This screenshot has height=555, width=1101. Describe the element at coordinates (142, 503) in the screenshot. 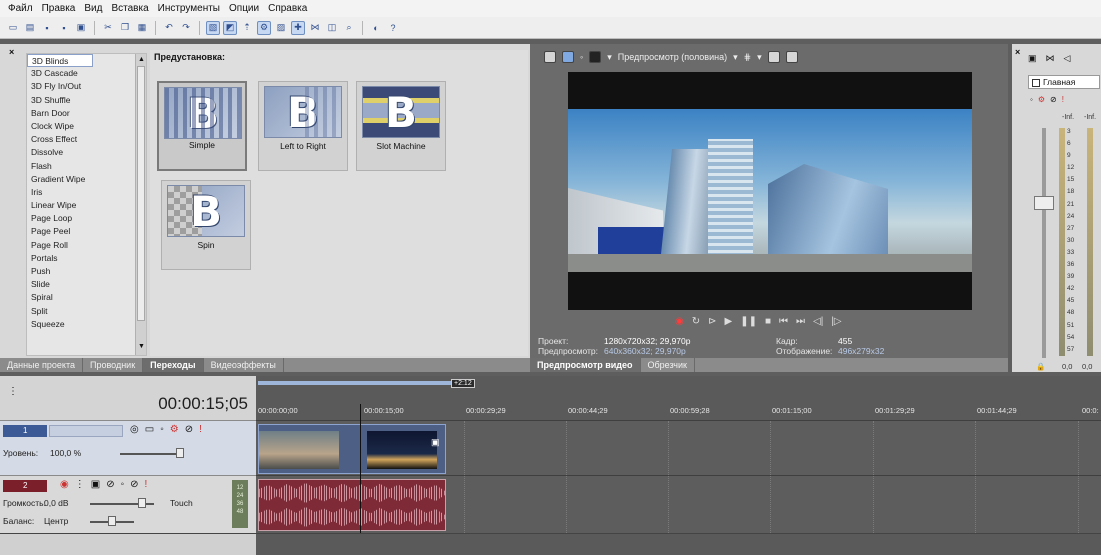

I see `volume-slider-knob` at that location.